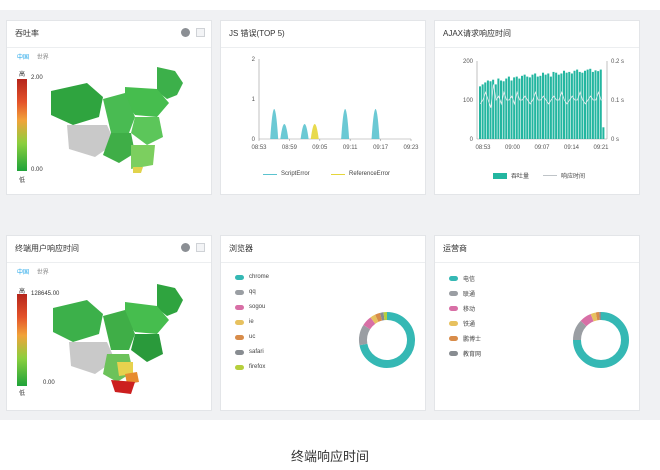  I want to click on x-tick-label: 09:17, so click(381, 148).